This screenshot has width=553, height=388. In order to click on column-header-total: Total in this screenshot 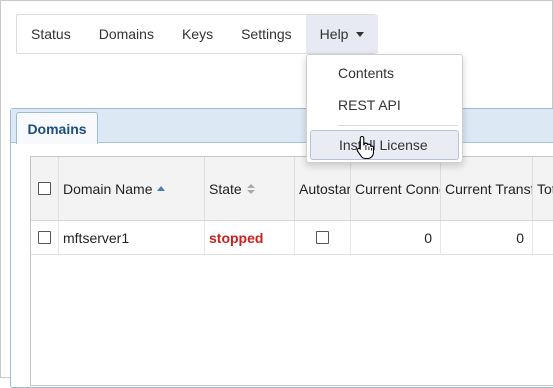, I will do `click(543, 188)`.